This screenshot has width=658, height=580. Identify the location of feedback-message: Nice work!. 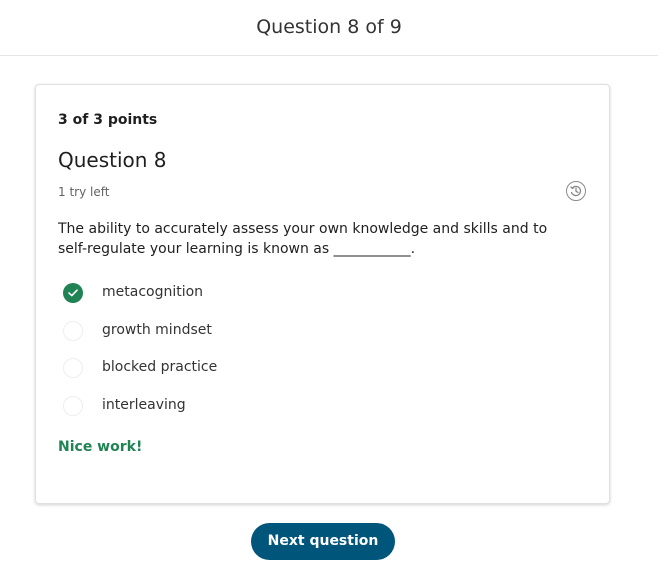
(100, 447).